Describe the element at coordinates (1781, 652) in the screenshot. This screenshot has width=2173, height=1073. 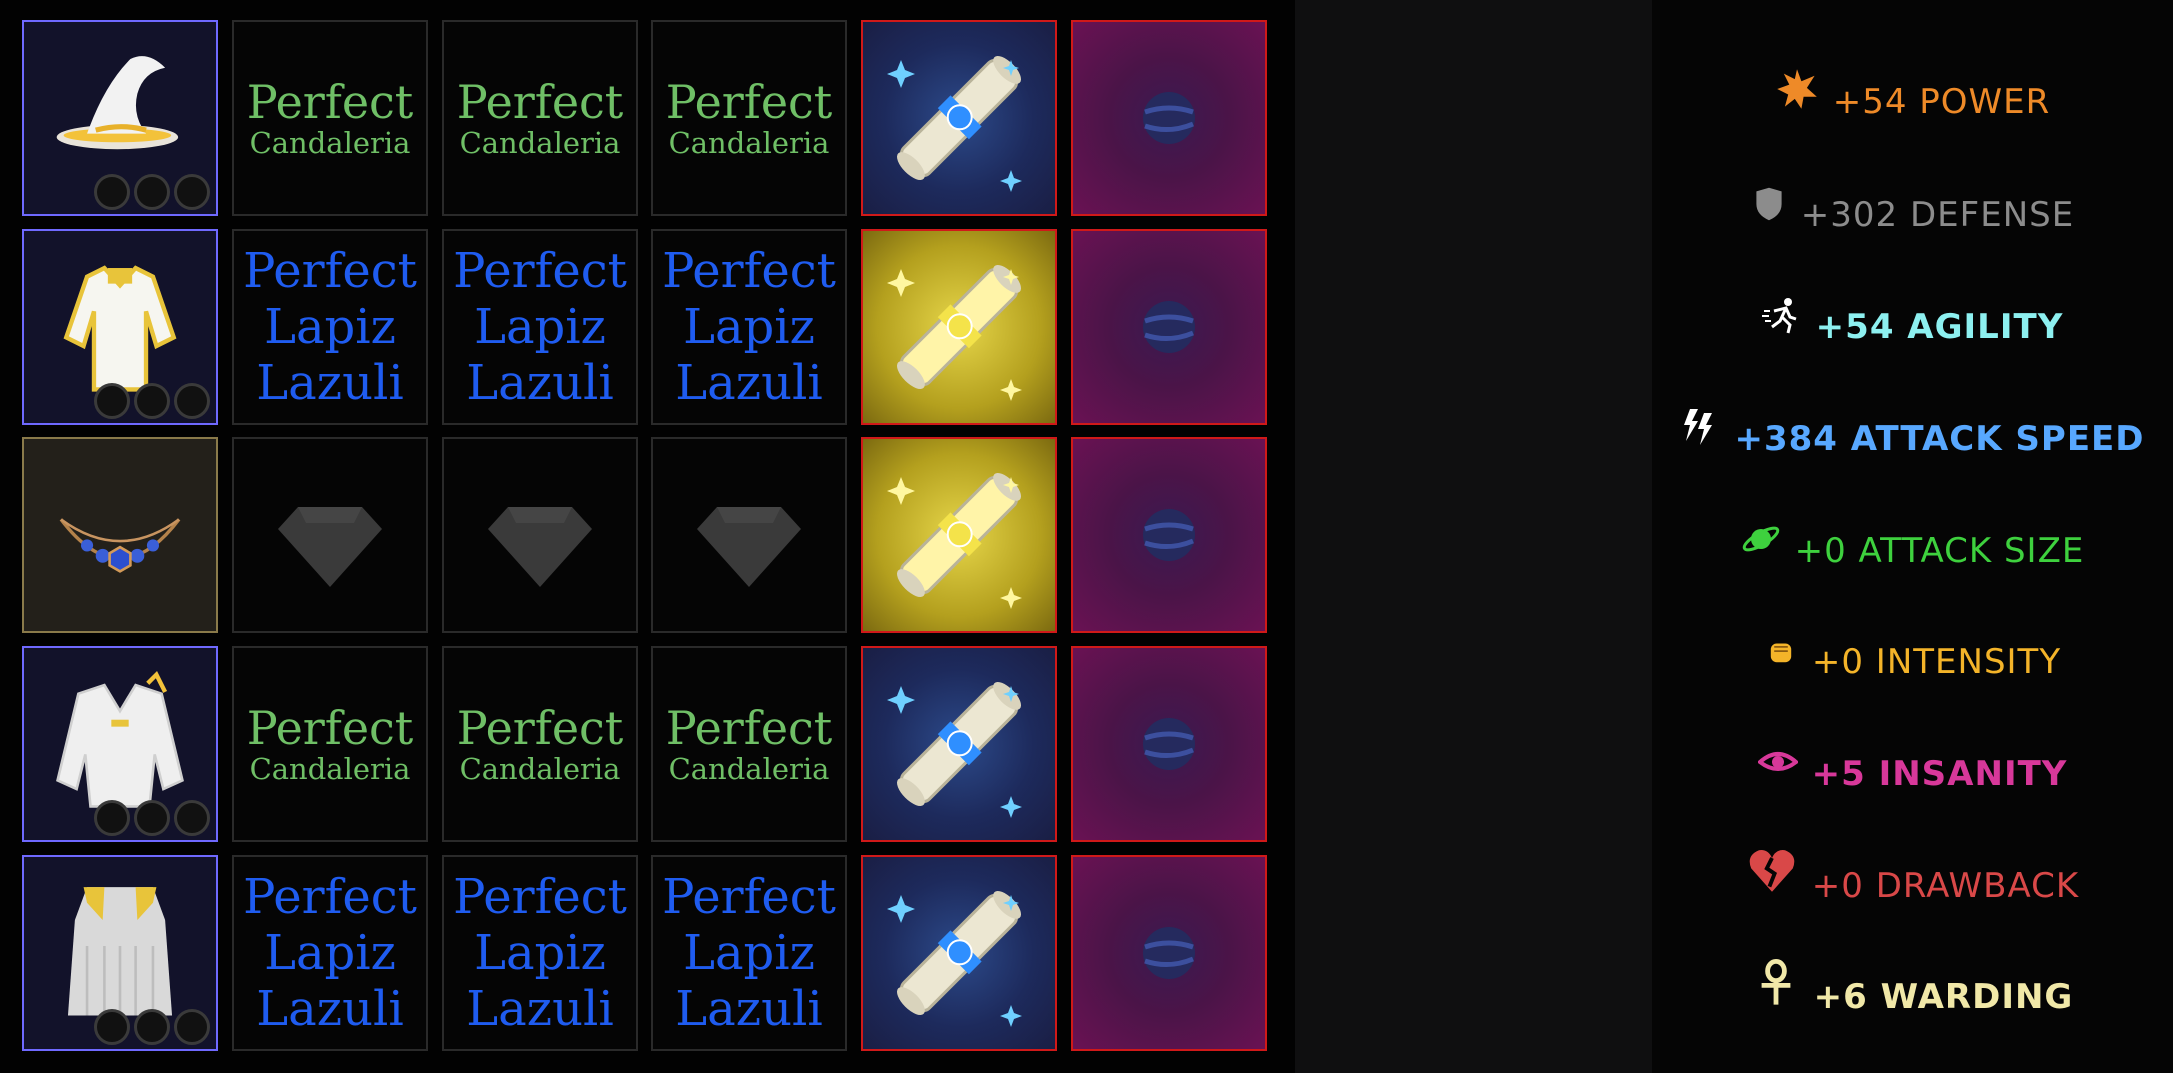
I see `fist-icon` at that location.